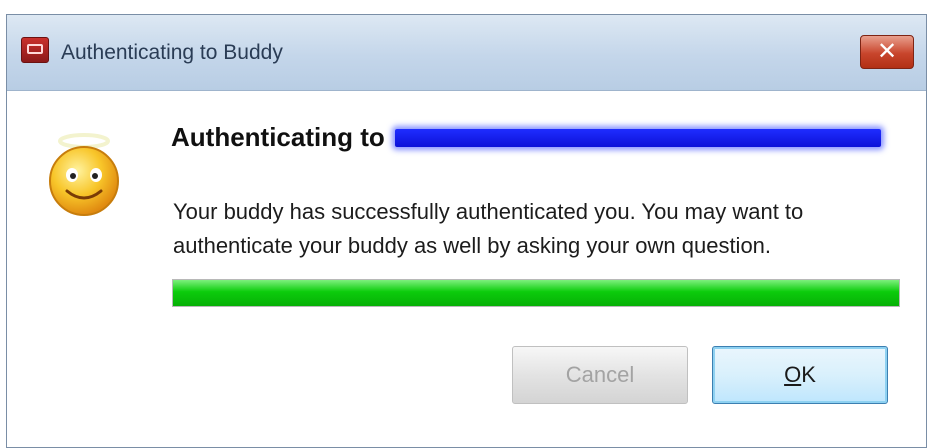 This screenshot has width=937, height=448. What do you see at coordinates (172, 52) in the screenshot?
I see `window-title: Authenticating to Buddy` at bounding box center [172, 52].